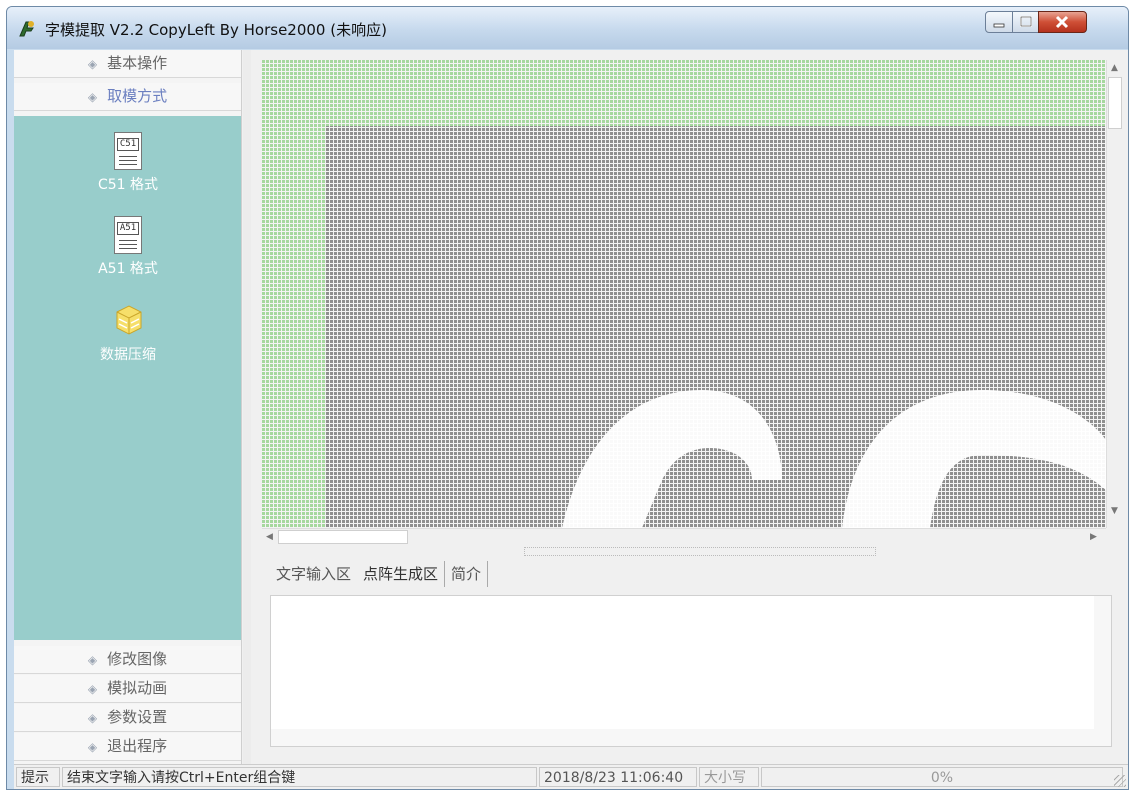 Image resolution: width=1131 pixels, height=791 pixels. I want to click on textarea-vertical-scrollbar, so click(1102, 671).